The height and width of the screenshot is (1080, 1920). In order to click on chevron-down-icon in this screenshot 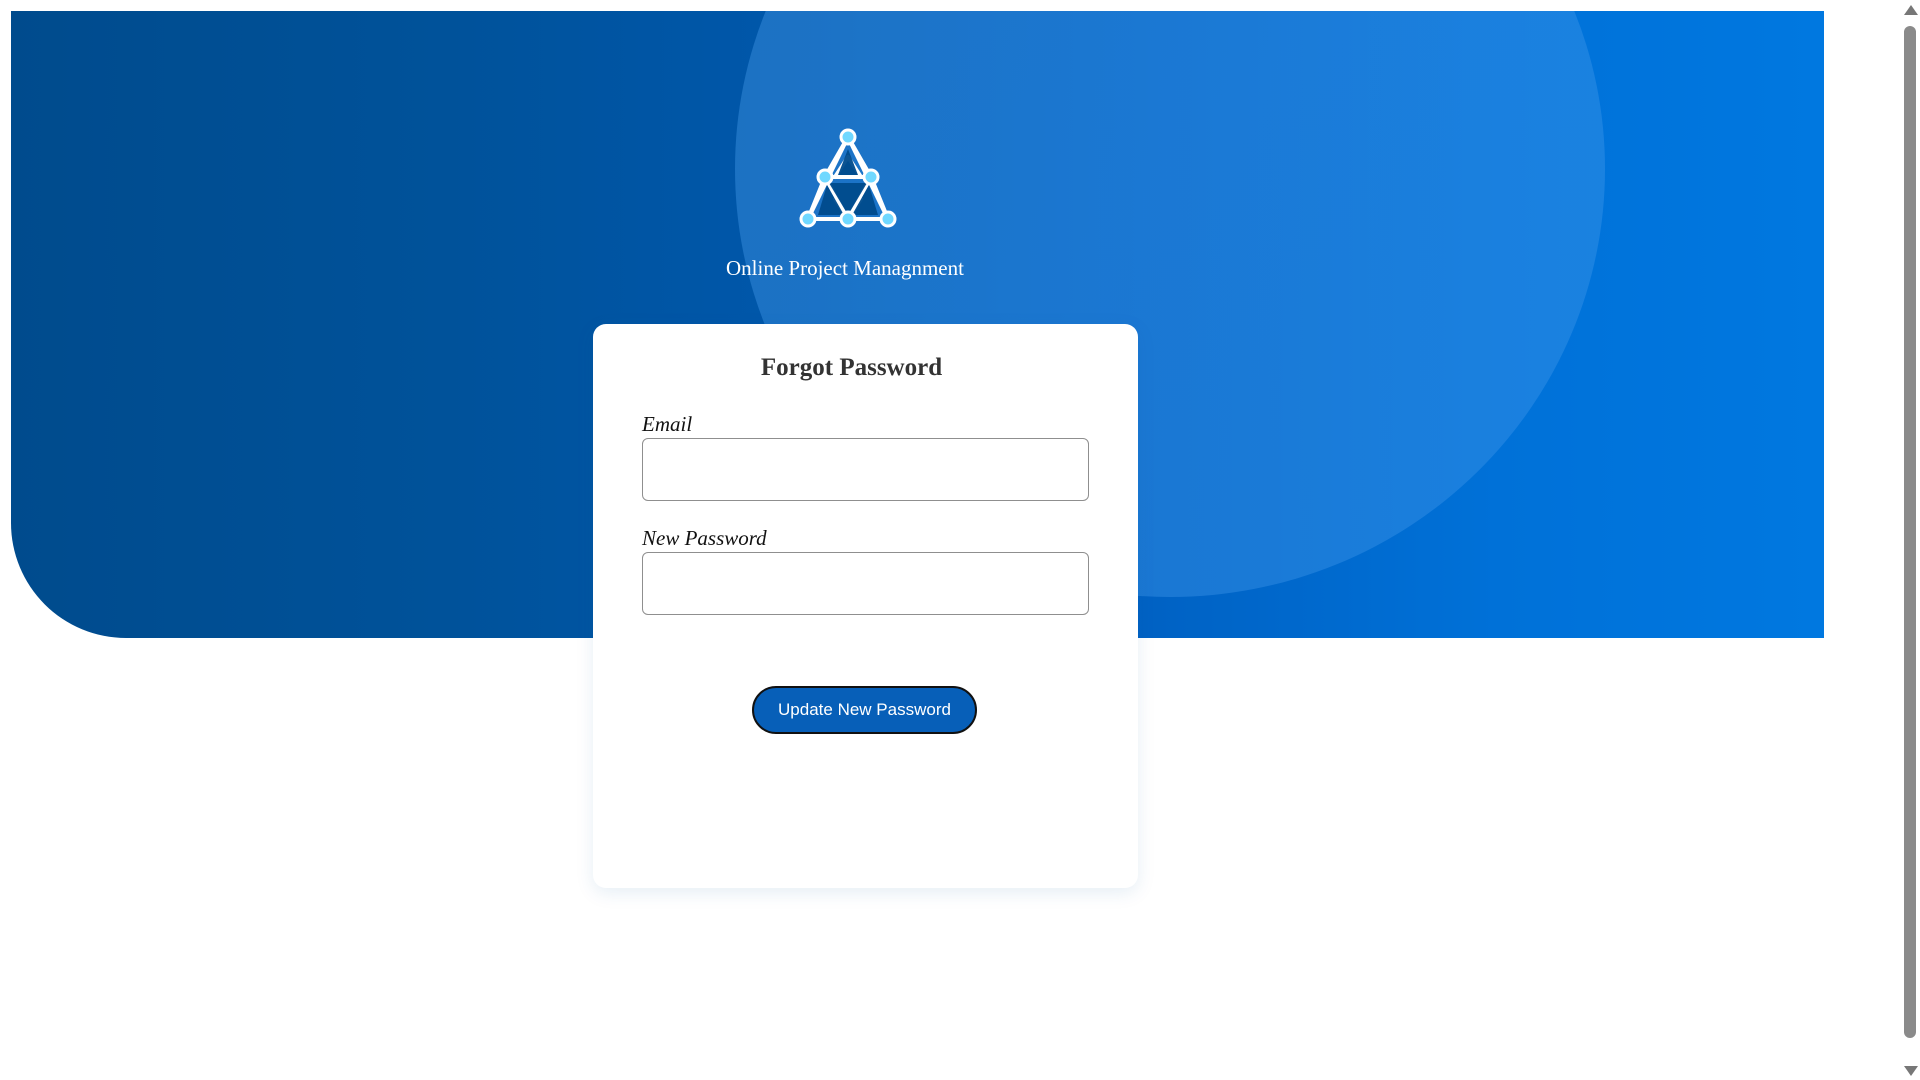, I will do `click(1911, 1071)`.